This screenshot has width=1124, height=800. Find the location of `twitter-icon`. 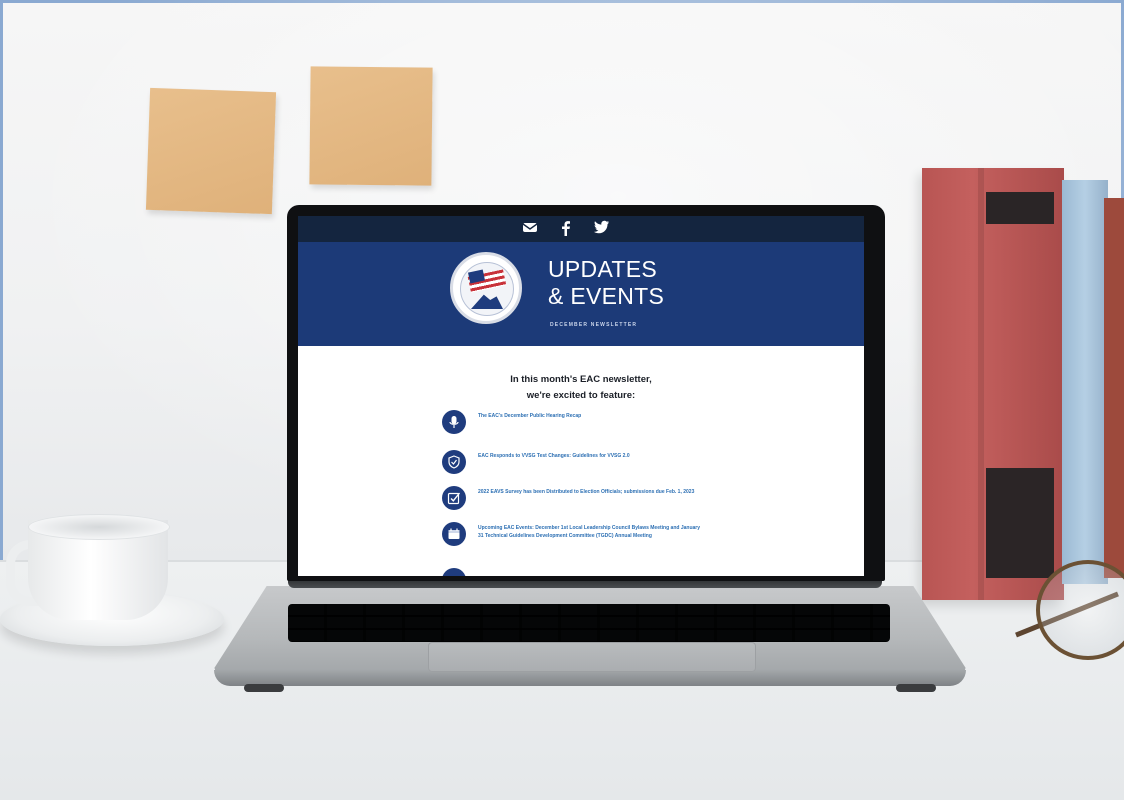

twitter-icon is located at coordinates (602, 228).